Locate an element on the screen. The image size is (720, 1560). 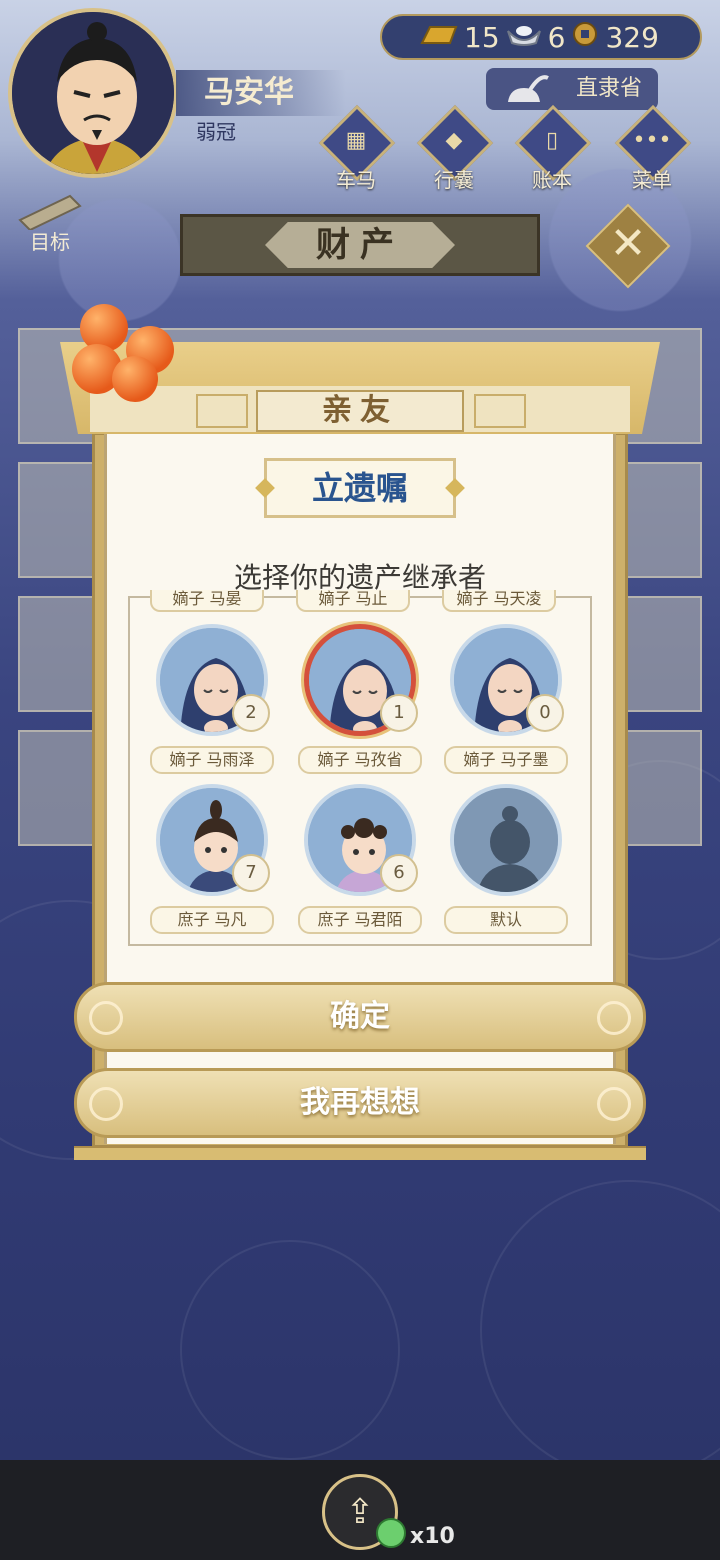
player-age-title: 弱冠 is located at coordinates (216, 132).